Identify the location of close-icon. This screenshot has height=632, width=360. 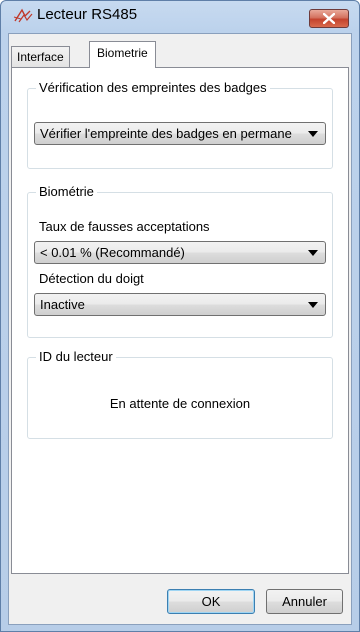
(329, 18).